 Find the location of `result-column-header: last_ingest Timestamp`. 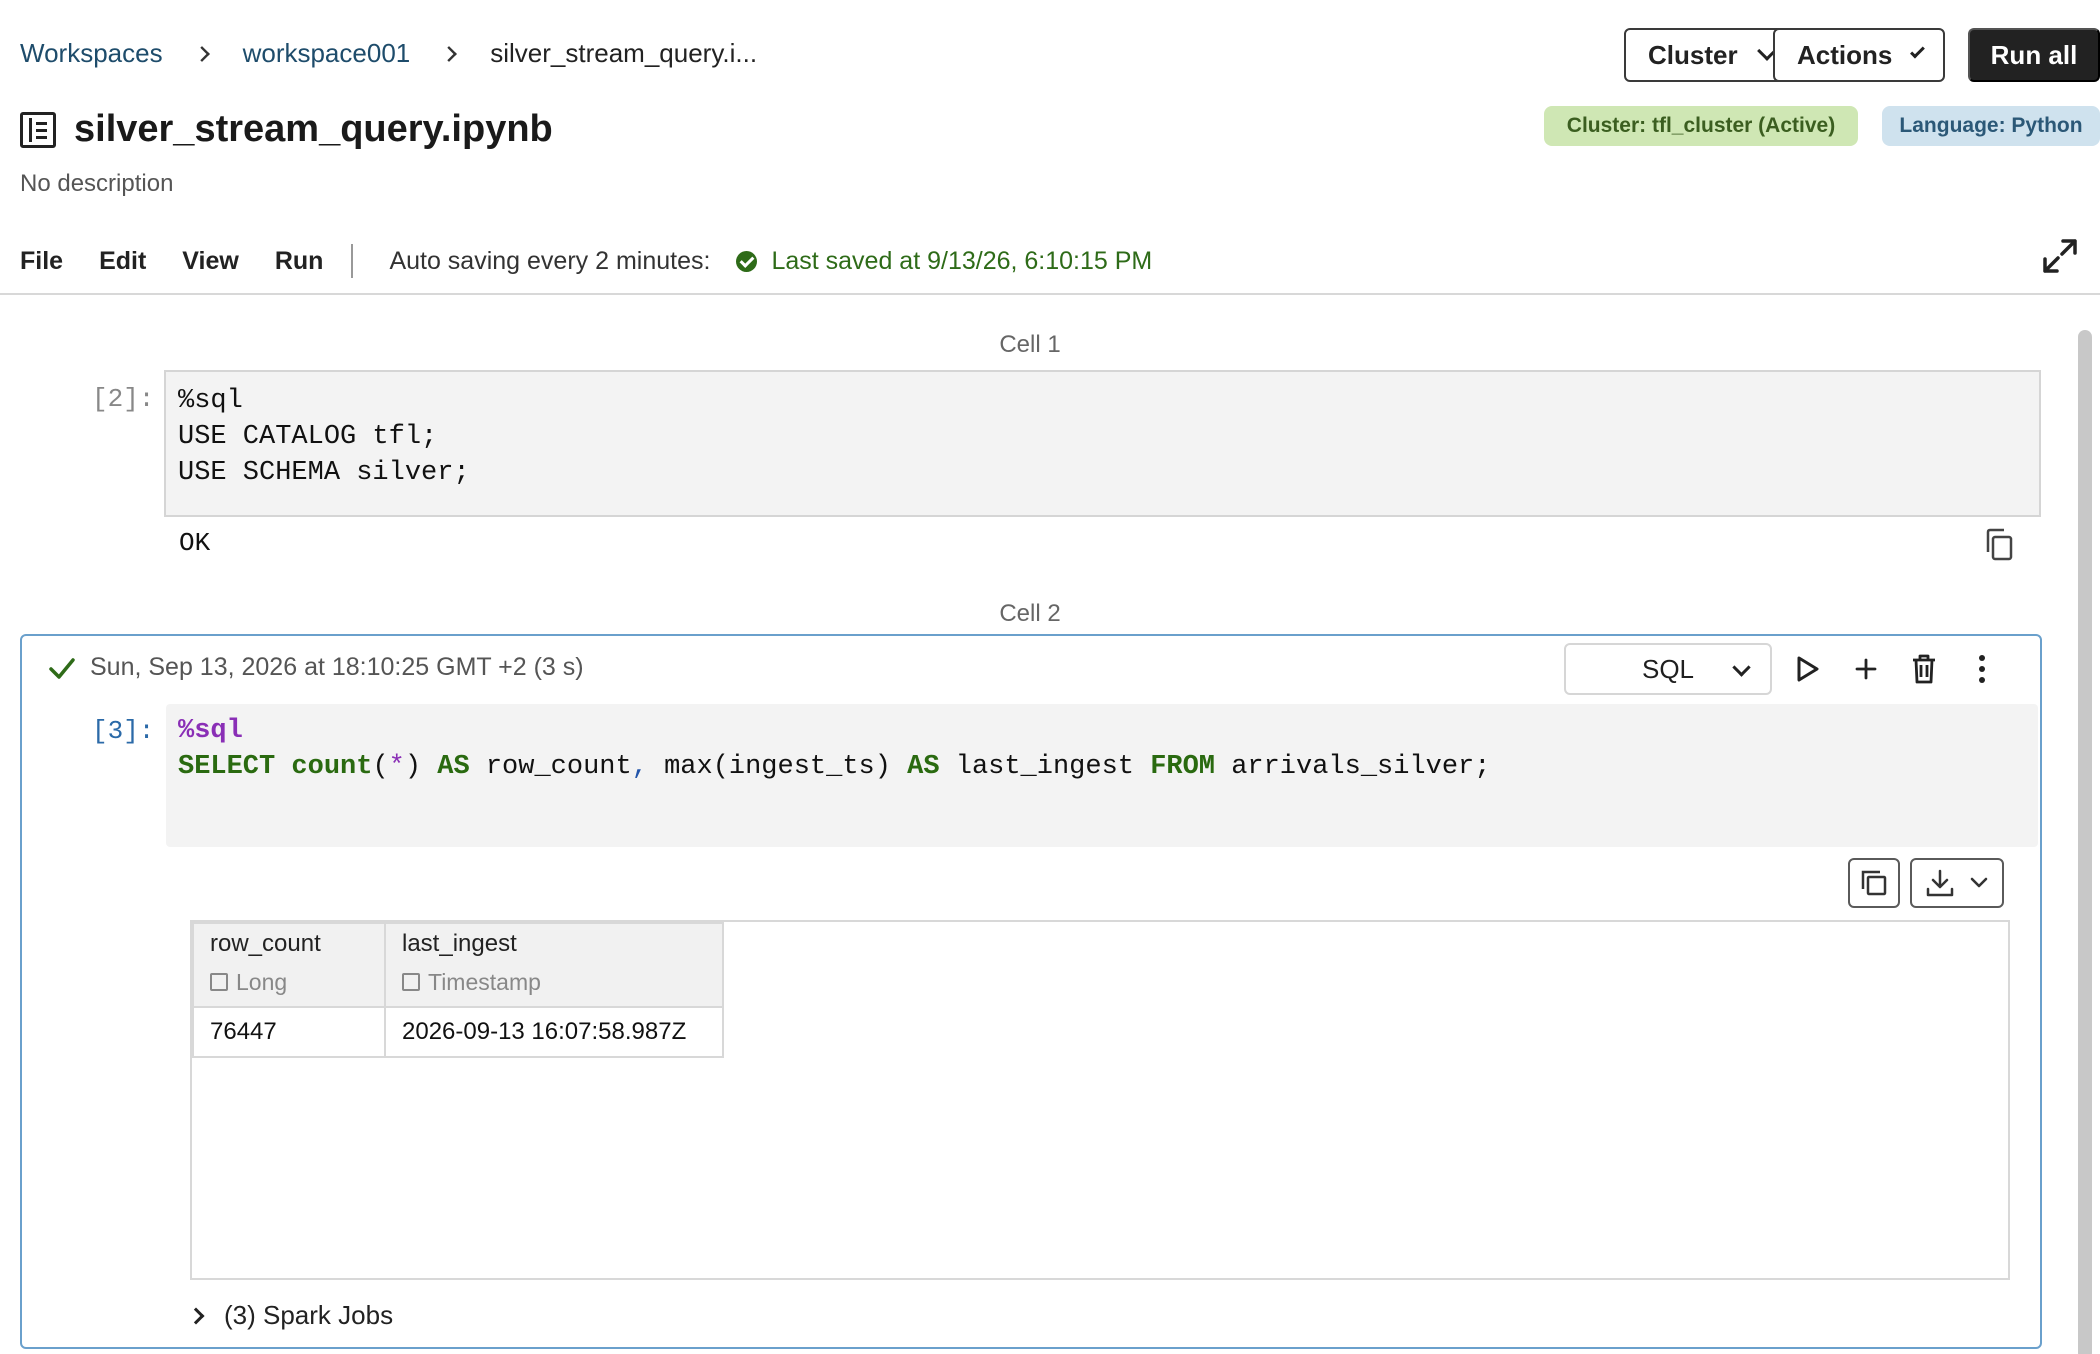

result-column-header: last_ingest Timestamp is located at coordinates (554, 965).